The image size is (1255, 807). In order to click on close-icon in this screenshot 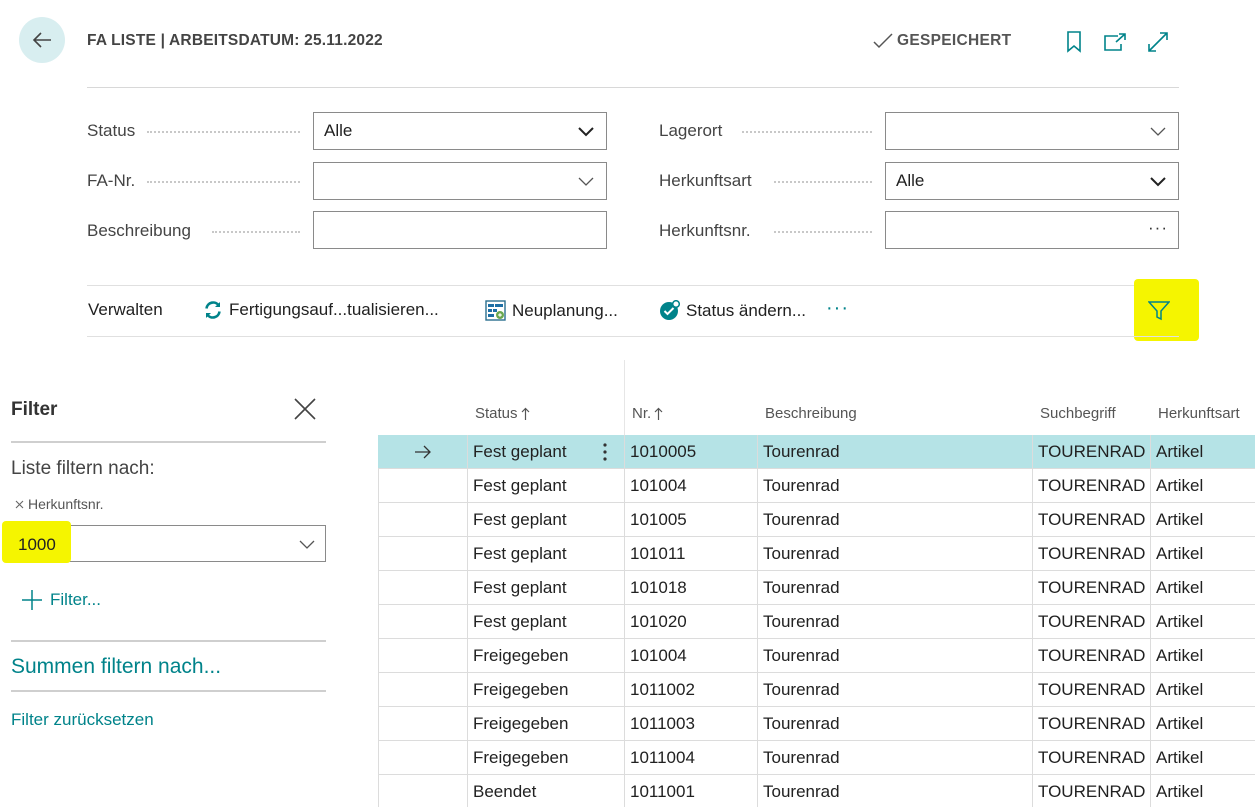, I will do `click(305, 409)`.